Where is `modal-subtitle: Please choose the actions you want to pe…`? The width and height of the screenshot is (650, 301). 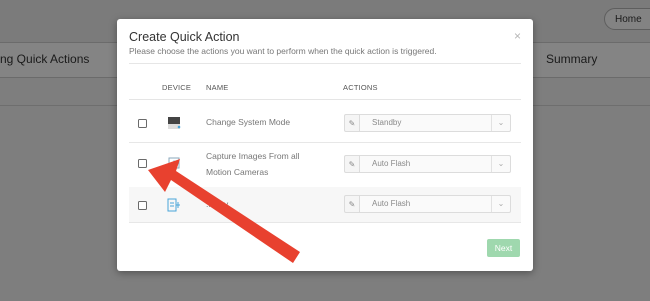 modal-subtitle: Please choose the actions you want to pe… is located at coordinates (283, 51).